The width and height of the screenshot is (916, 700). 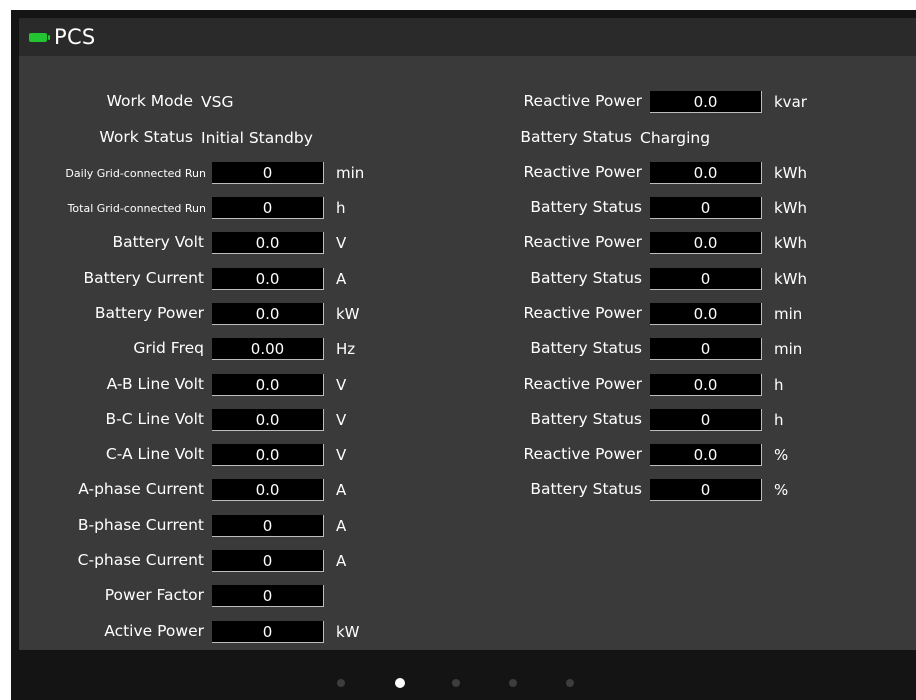 What do you see at coordinates (229, 243) in the screenshot?
I see `field-row: Battery Volt 0.0 V` at bounding box center [229, 243].